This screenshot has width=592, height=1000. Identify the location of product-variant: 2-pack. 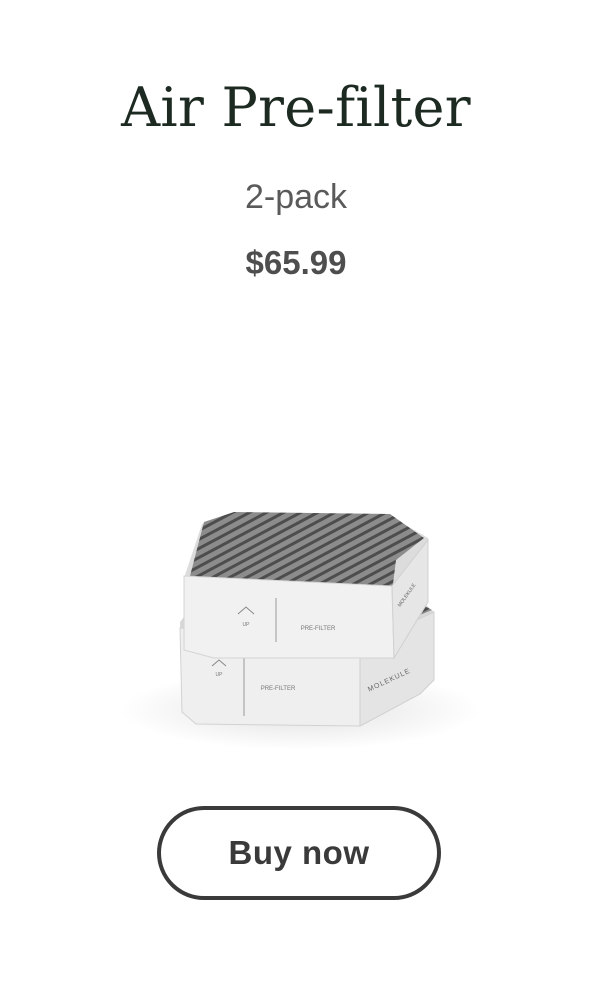
(296, 197).